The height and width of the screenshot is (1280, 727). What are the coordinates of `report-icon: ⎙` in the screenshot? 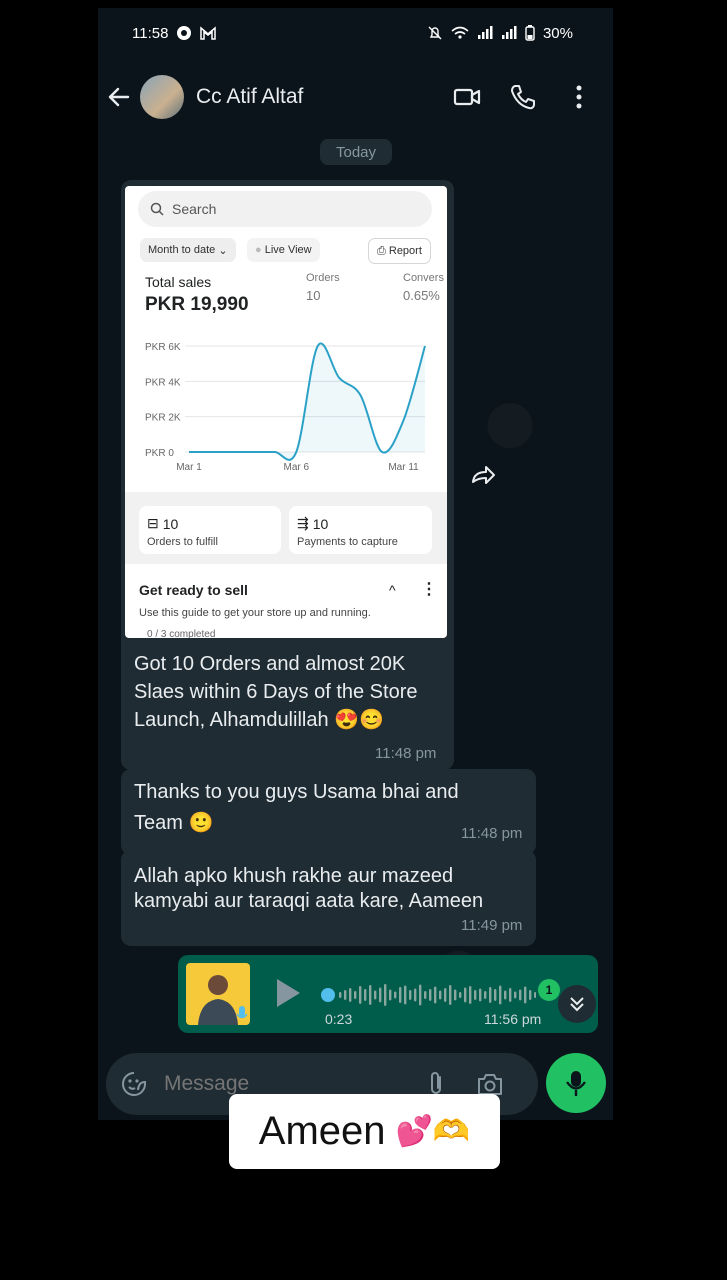 It's located at (381, 250).